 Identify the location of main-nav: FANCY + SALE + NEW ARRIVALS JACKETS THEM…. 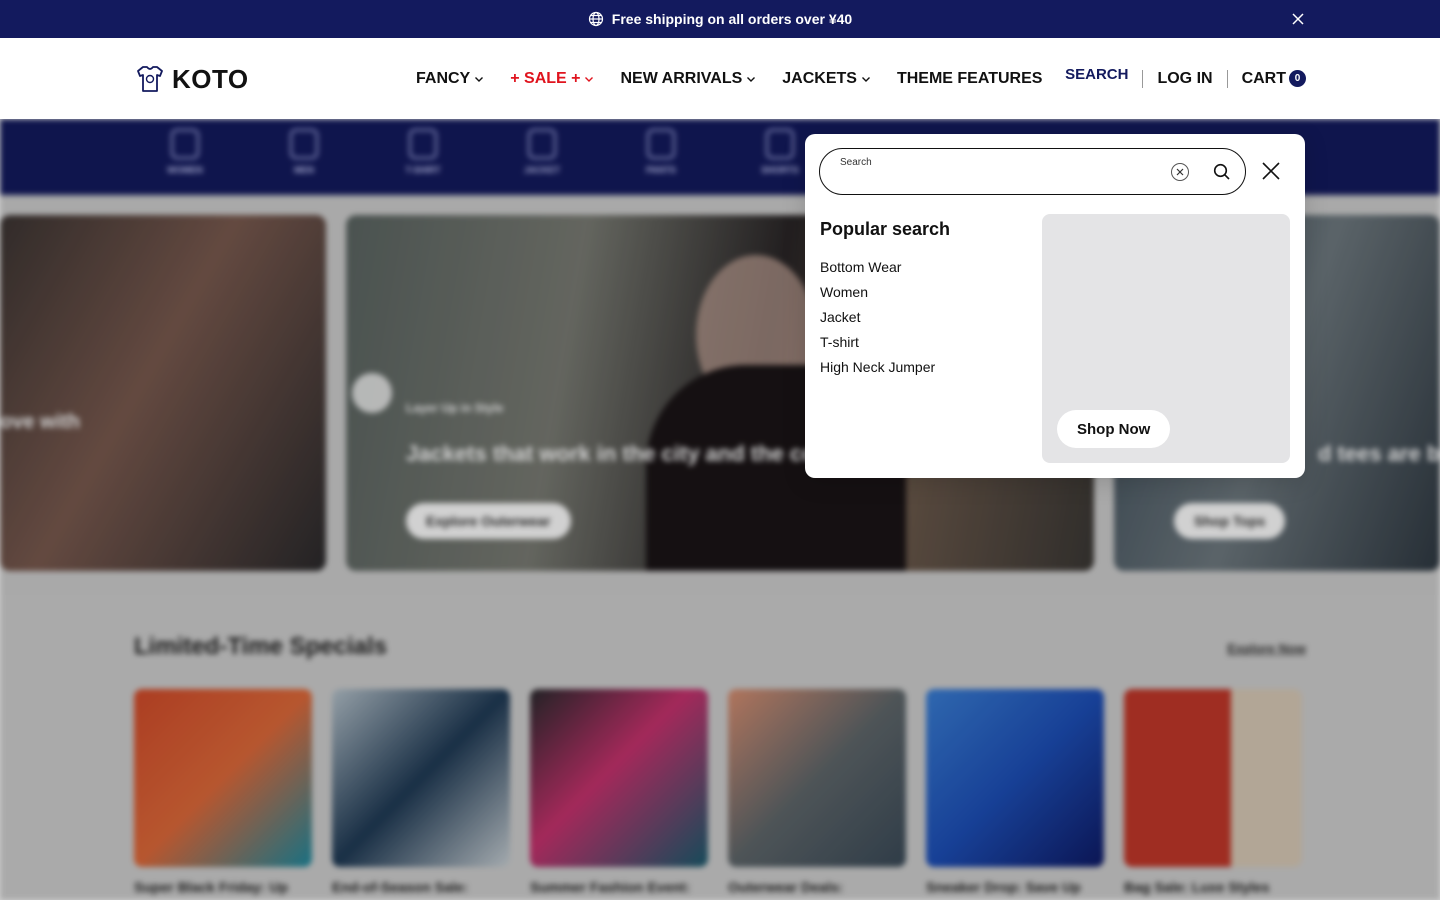
(742, 78).